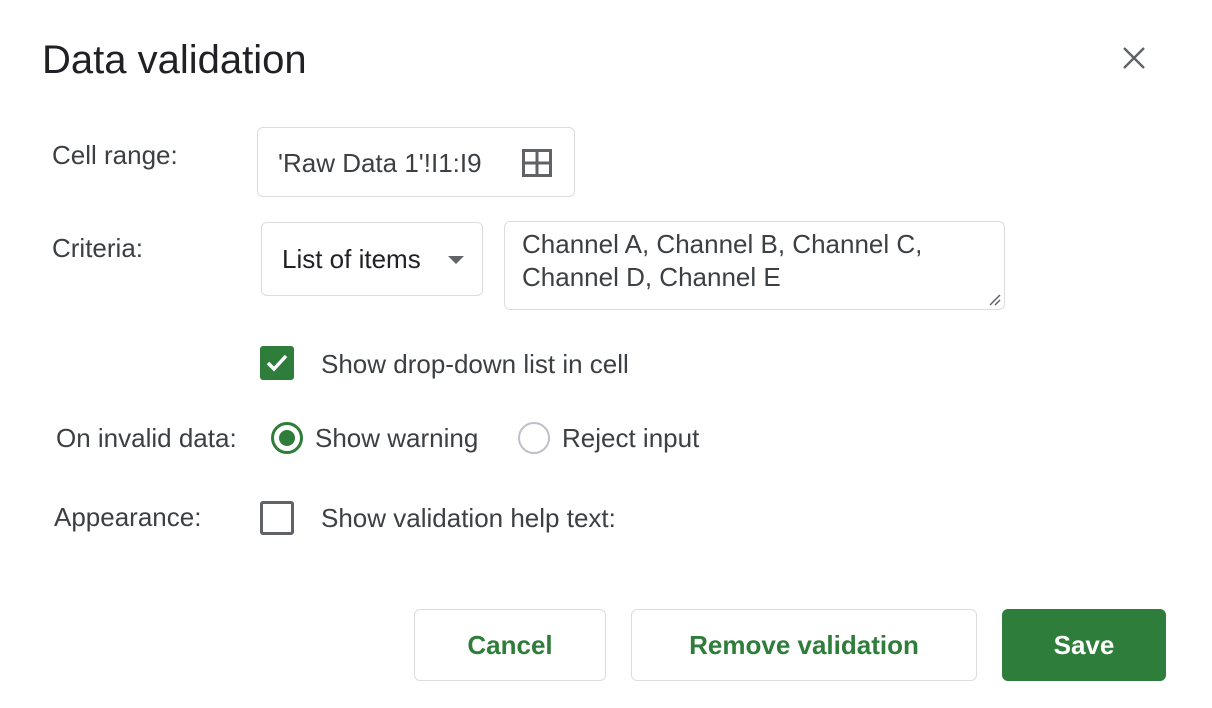  Describe the element at coordinates (534, 438) in the screenshot. I see `reject-input-radio` at that location.